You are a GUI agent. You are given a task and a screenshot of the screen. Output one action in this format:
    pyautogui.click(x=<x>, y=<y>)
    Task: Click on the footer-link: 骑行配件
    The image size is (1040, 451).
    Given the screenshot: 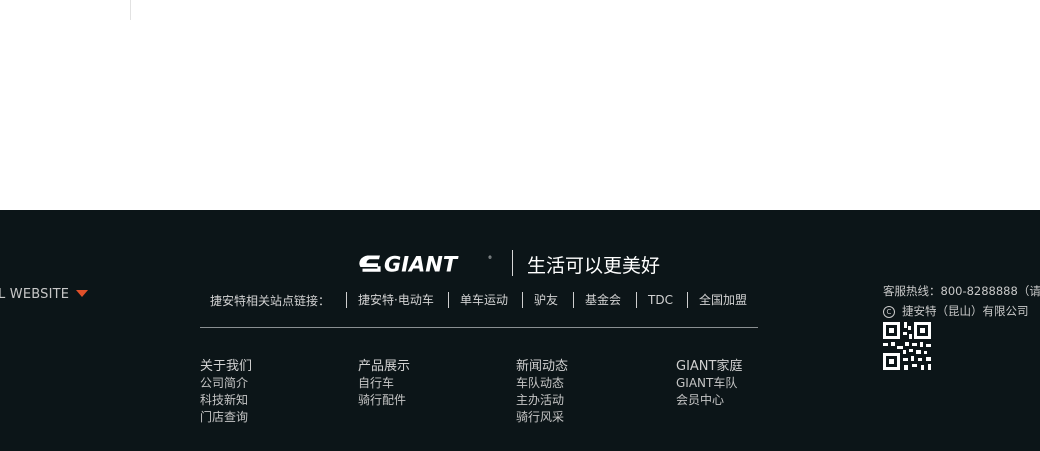 What is the action you would take?
    pyautogui.click(x=384, y=400)
    